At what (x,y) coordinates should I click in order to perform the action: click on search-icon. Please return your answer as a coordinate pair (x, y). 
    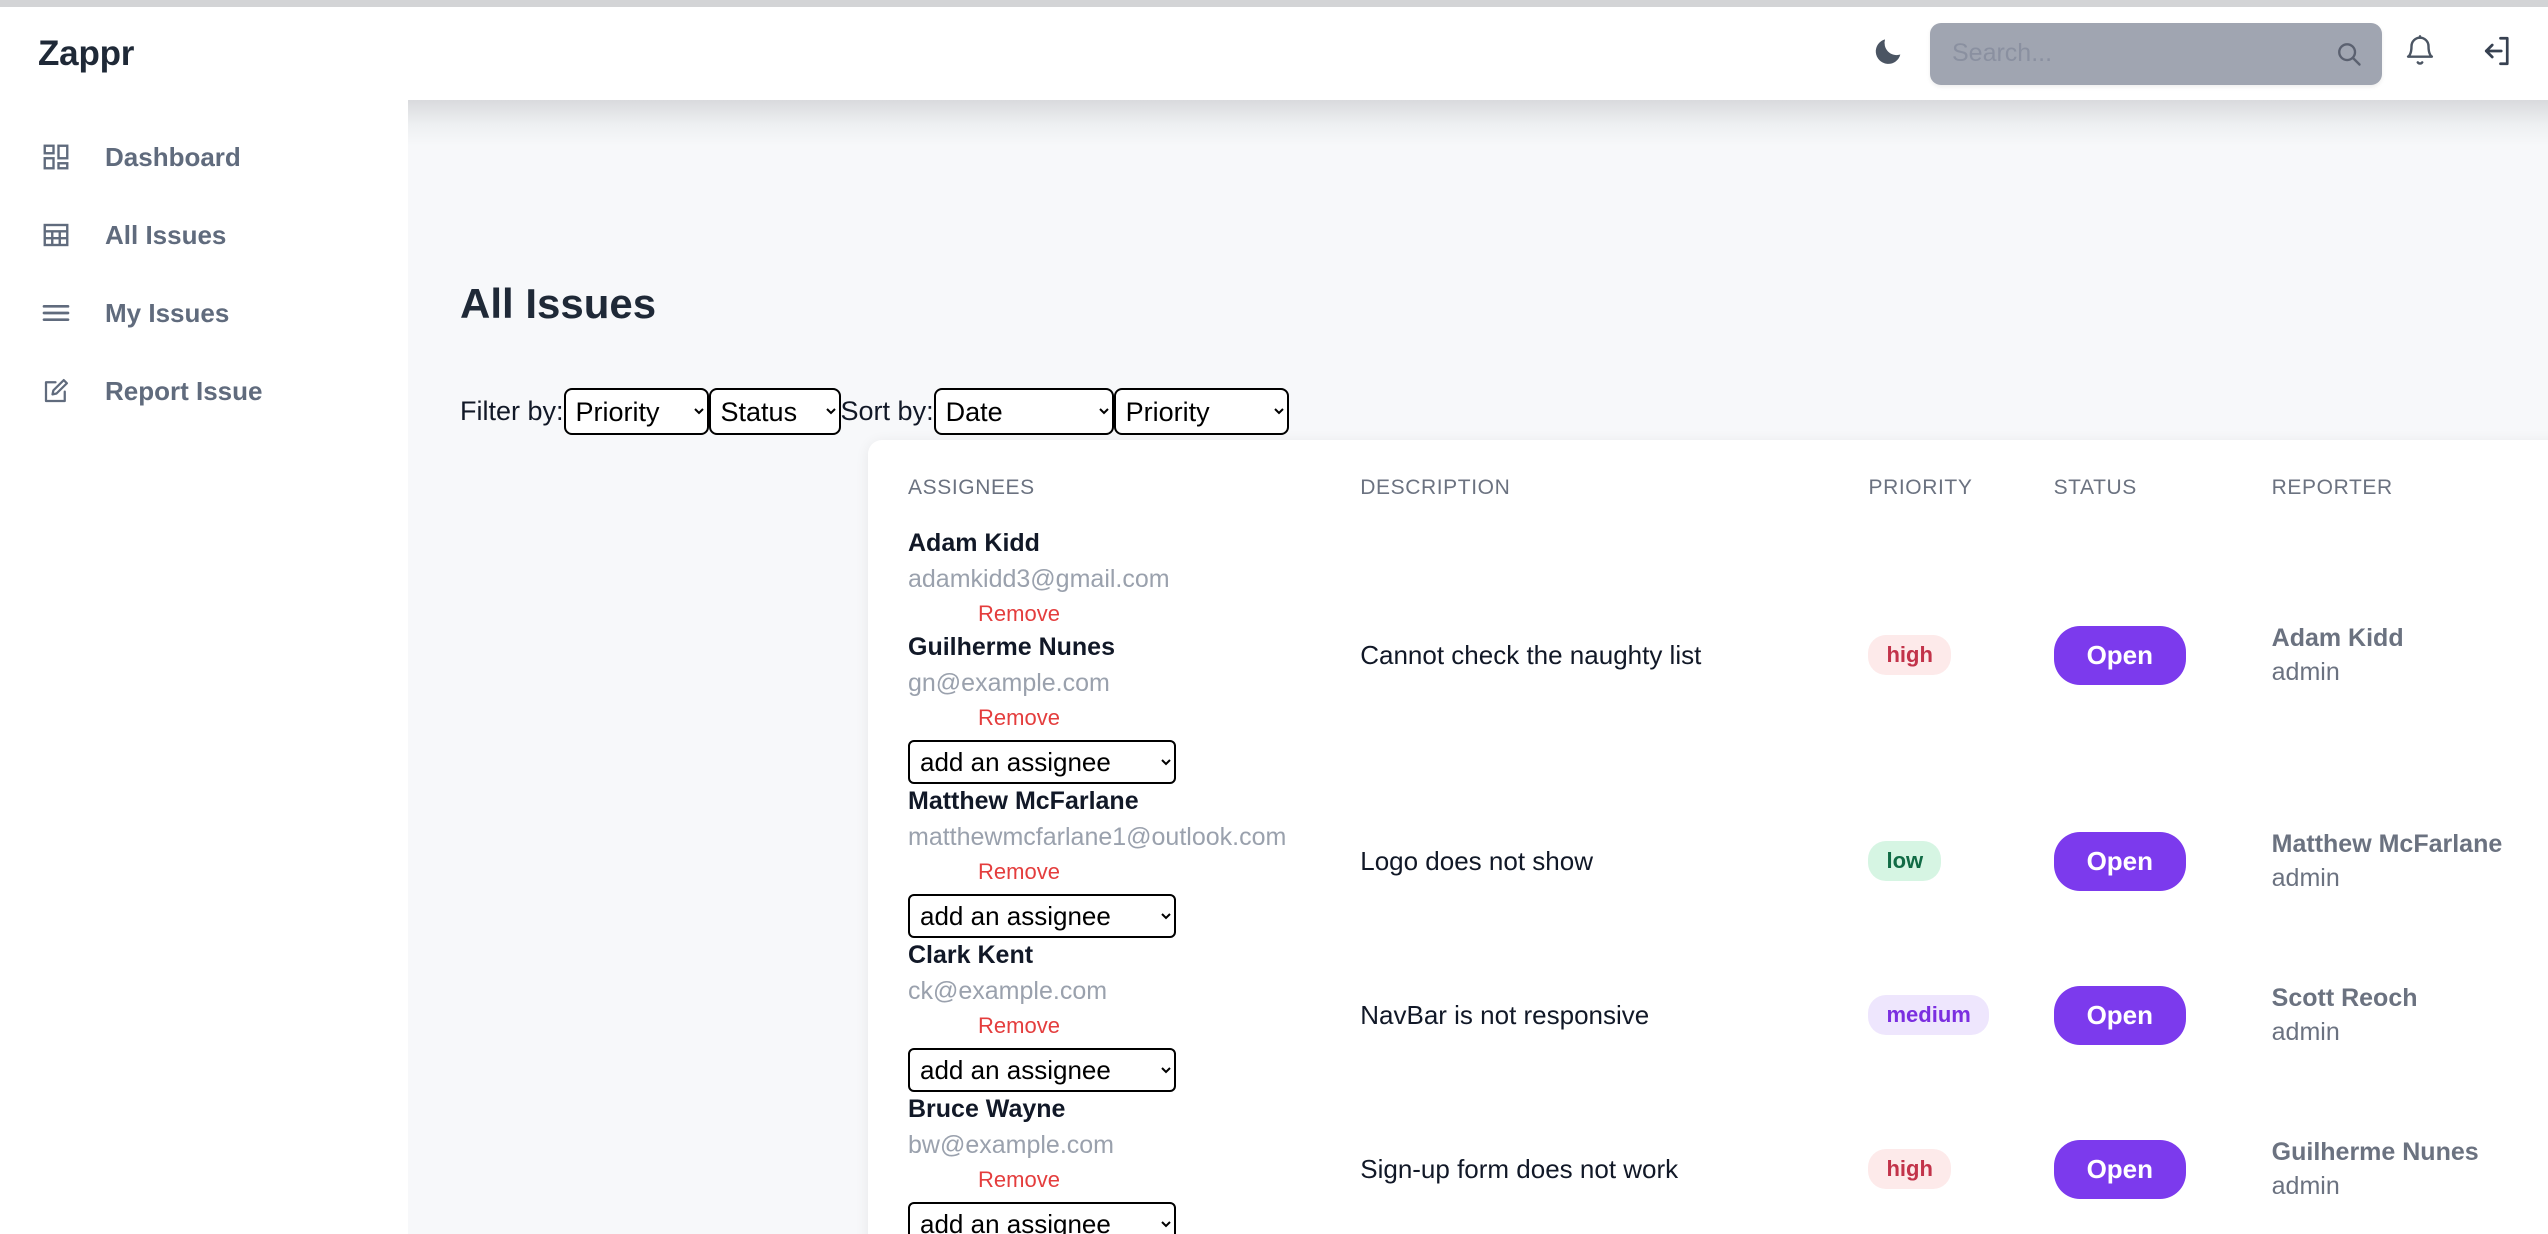
    Looking at the image, I should click on (2349, 54).